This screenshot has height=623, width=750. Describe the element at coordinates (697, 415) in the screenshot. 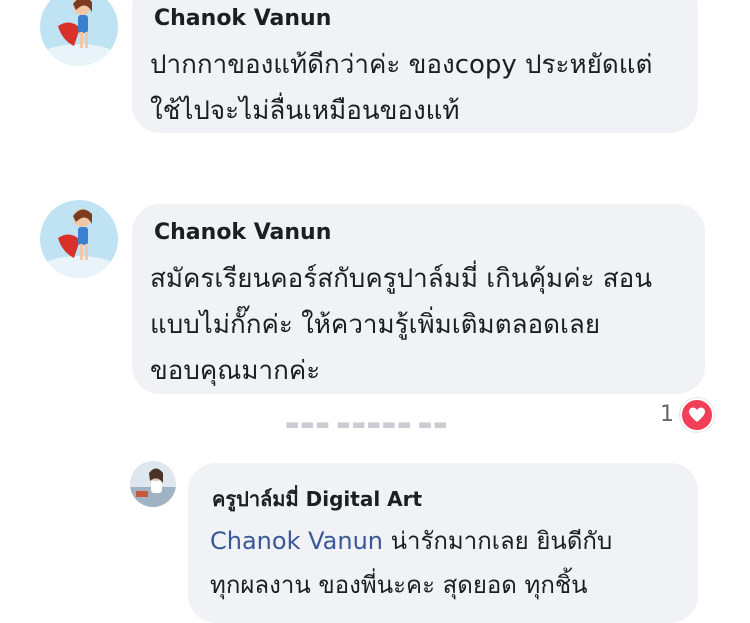

I see `heart-icon` at that location.